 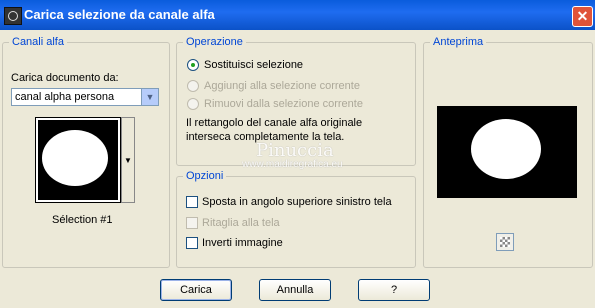 I want to click on preview-canvas, so click(x=507, y=152).